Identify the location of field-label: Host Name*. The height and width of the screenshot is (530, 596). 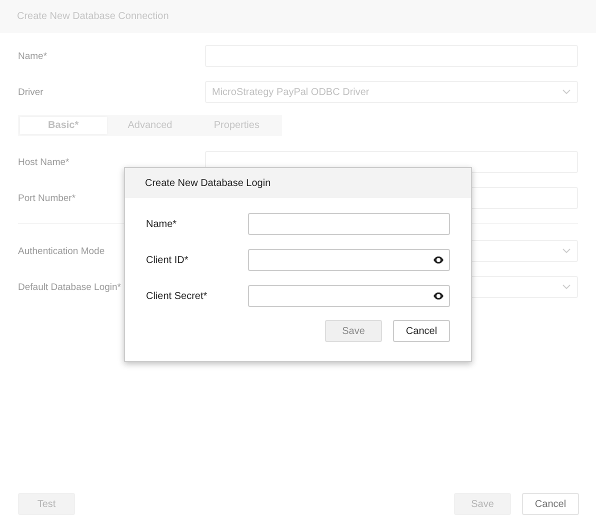
(44, 162).